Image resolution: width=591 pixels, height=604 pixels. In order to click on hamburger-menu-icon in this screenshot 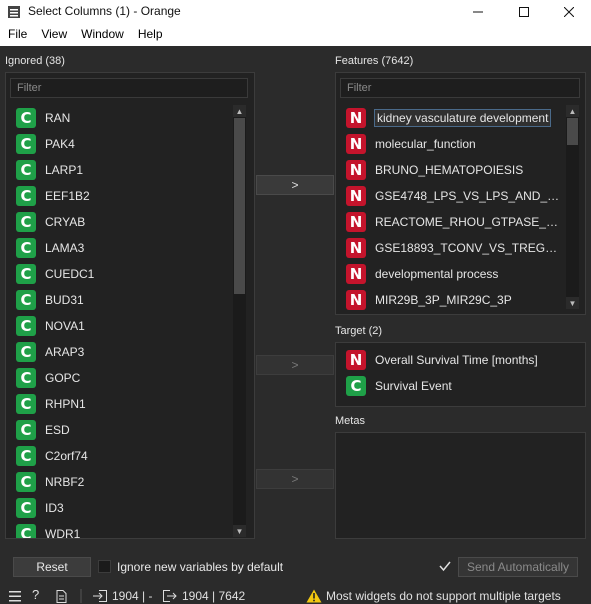, I will do `click(15, 596)`.